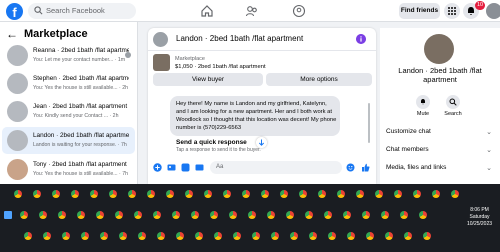  I want to click on chat-avatar, so click(160, 39).